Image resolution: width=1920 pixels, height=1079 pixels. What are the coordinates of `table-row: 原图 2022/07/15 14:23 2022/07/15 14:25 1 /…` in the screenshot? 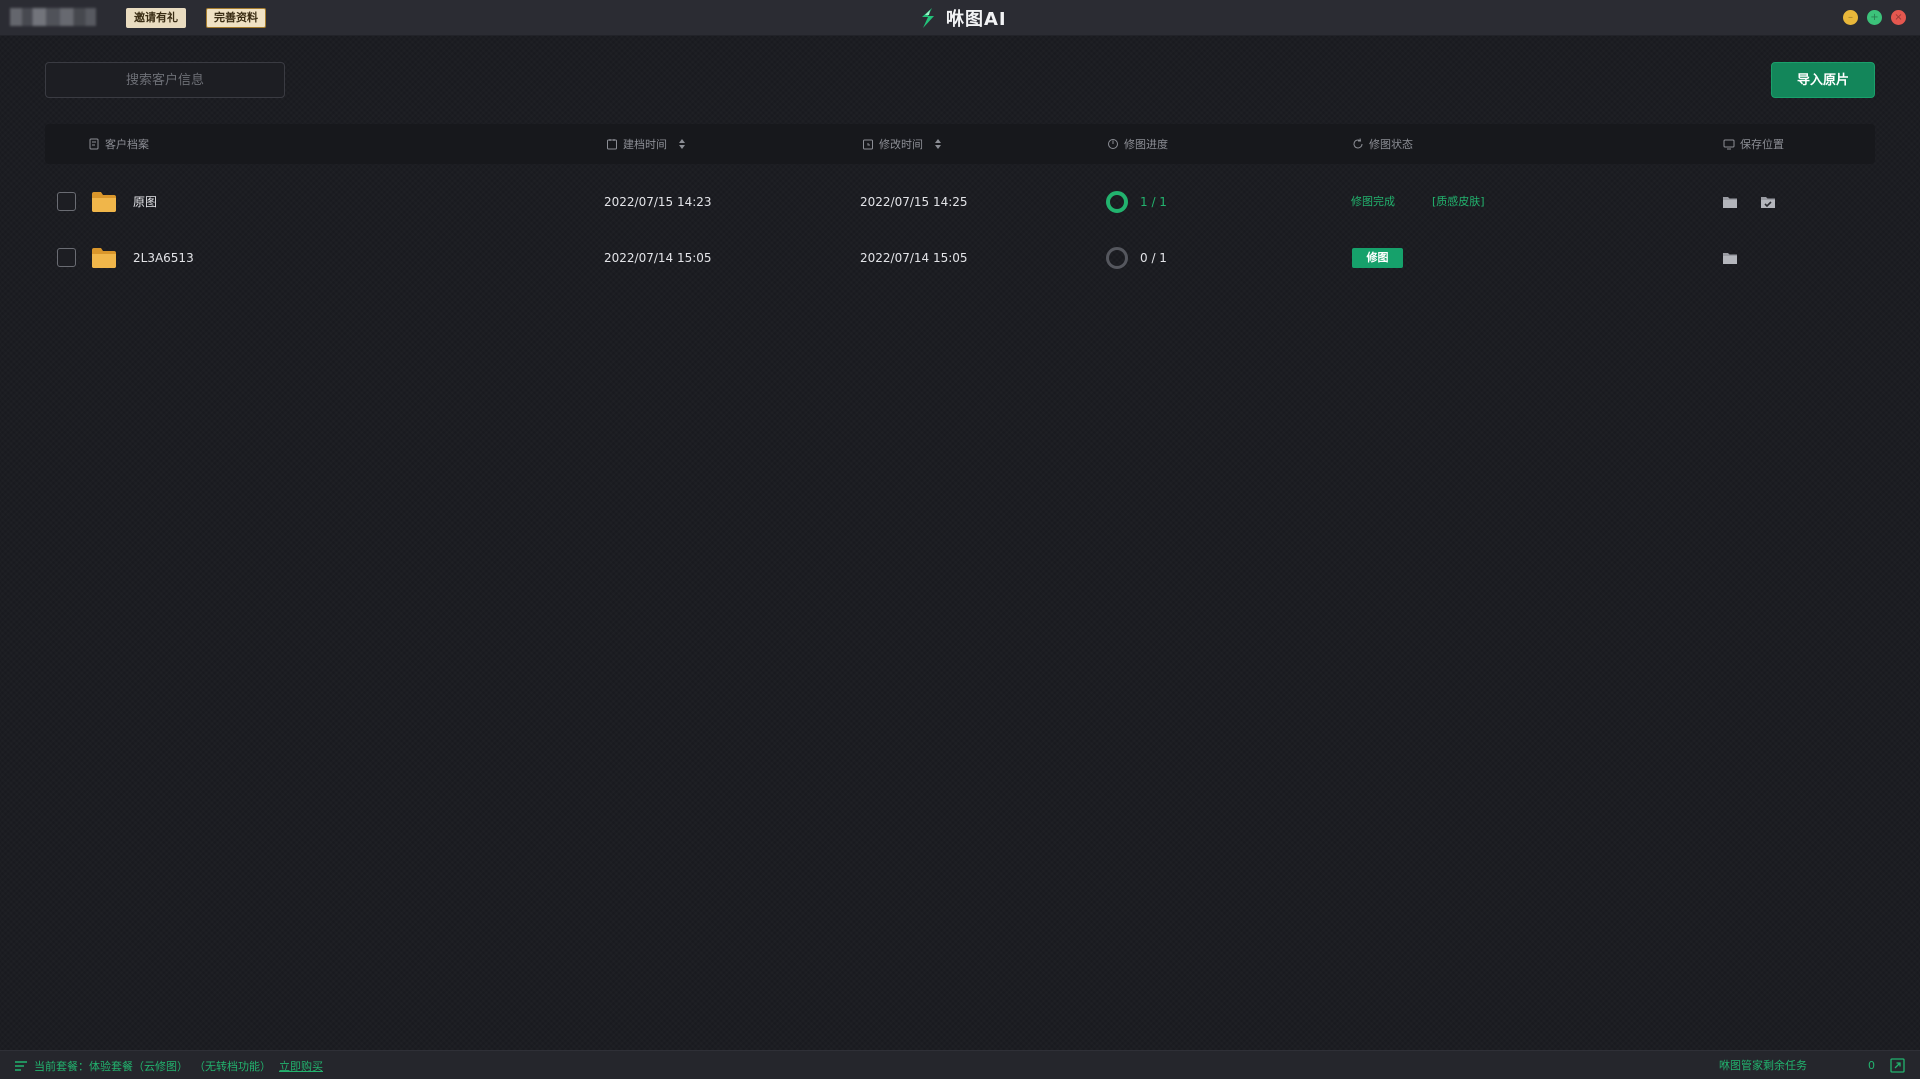 It's located at (960, 202).